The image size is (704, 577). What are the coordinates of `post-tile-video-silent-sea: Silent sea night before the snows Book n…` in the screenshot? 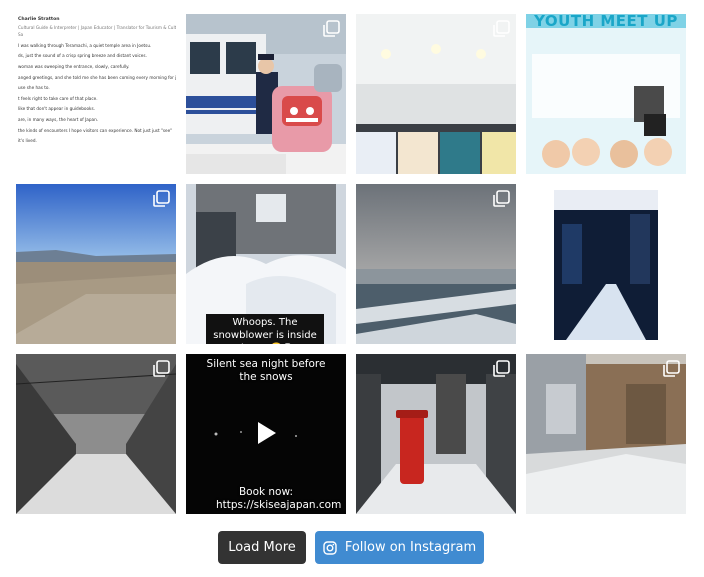 It's located at (266, 434).